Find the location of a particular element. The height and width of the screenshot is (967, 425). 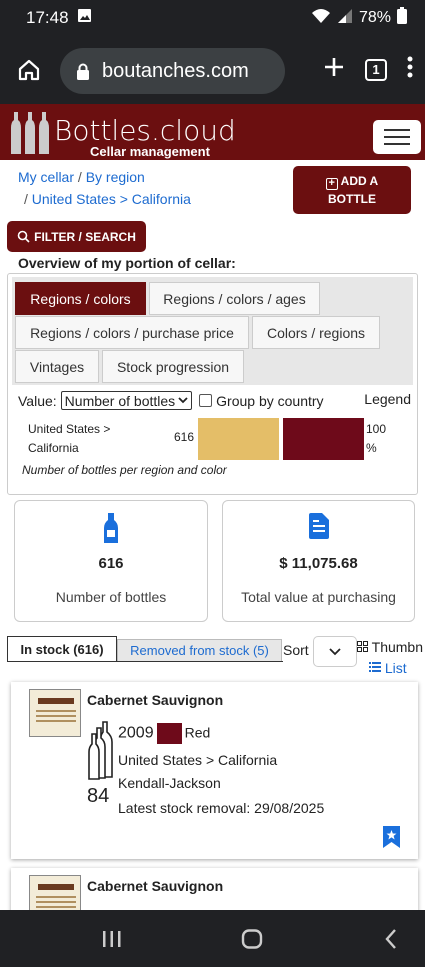

recents-icon is located at coordinates (112, 939).